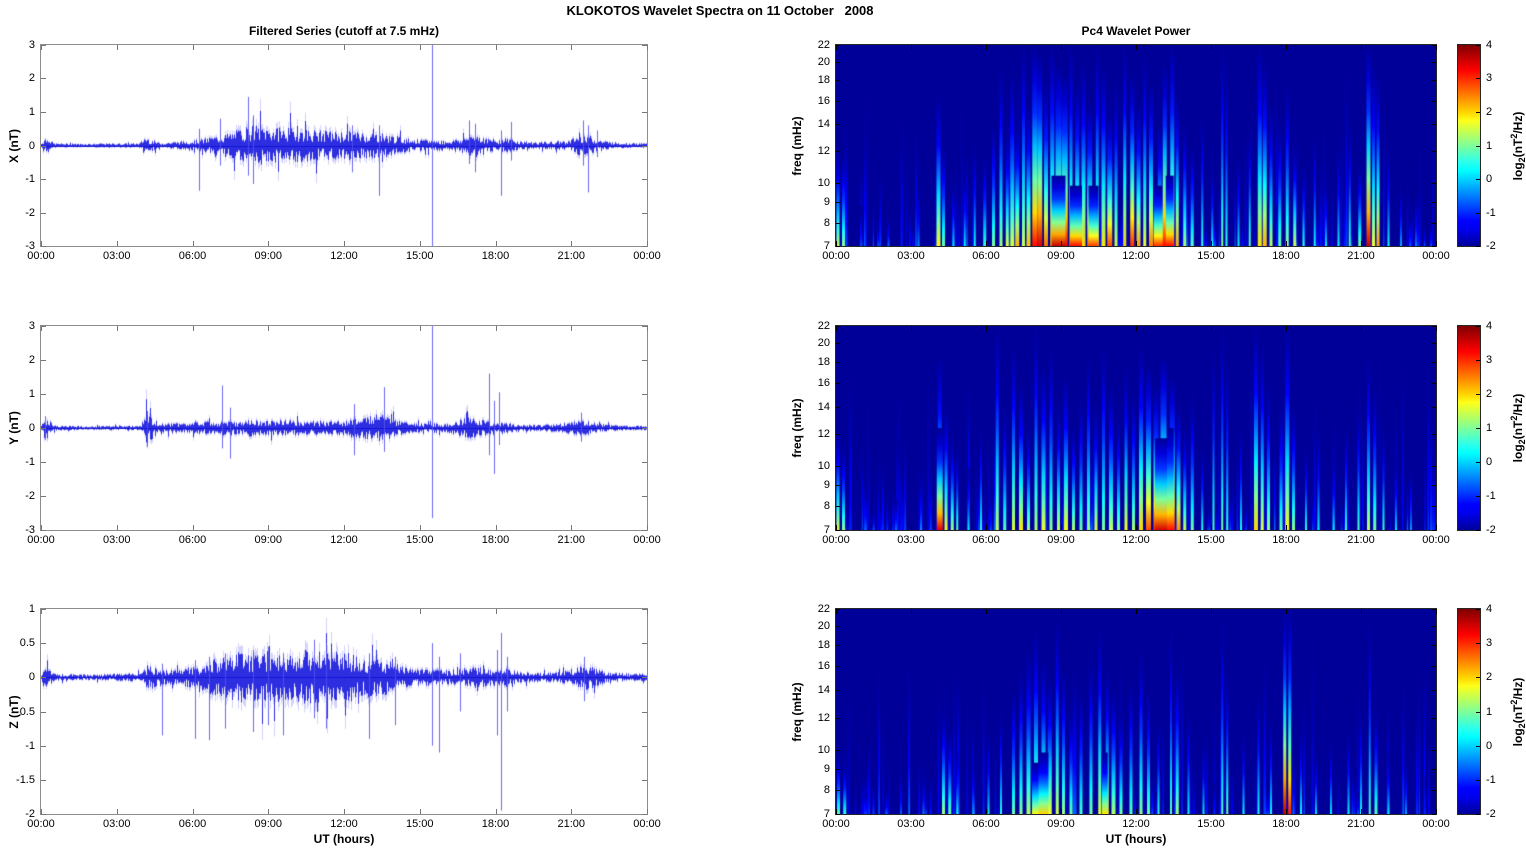 The image size is (1526, 851). Describe the element at coordinates (797, 711) in the screenshot. I see `freq-axis-label: freq (mHz)` at that location.